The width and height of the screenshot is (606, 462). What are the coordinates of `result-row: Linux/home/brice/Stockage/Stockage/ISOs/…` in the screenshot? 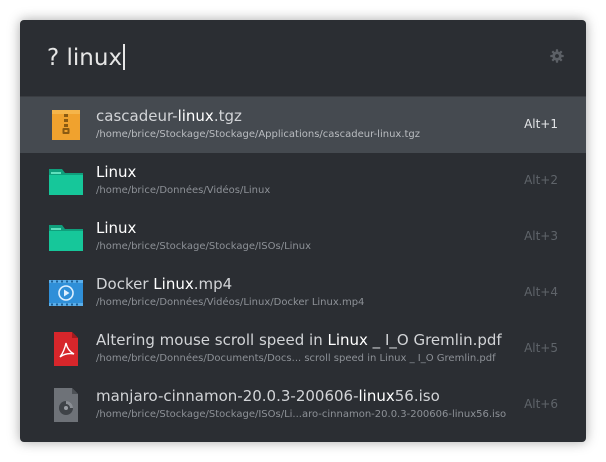 It's located at (303, 237).